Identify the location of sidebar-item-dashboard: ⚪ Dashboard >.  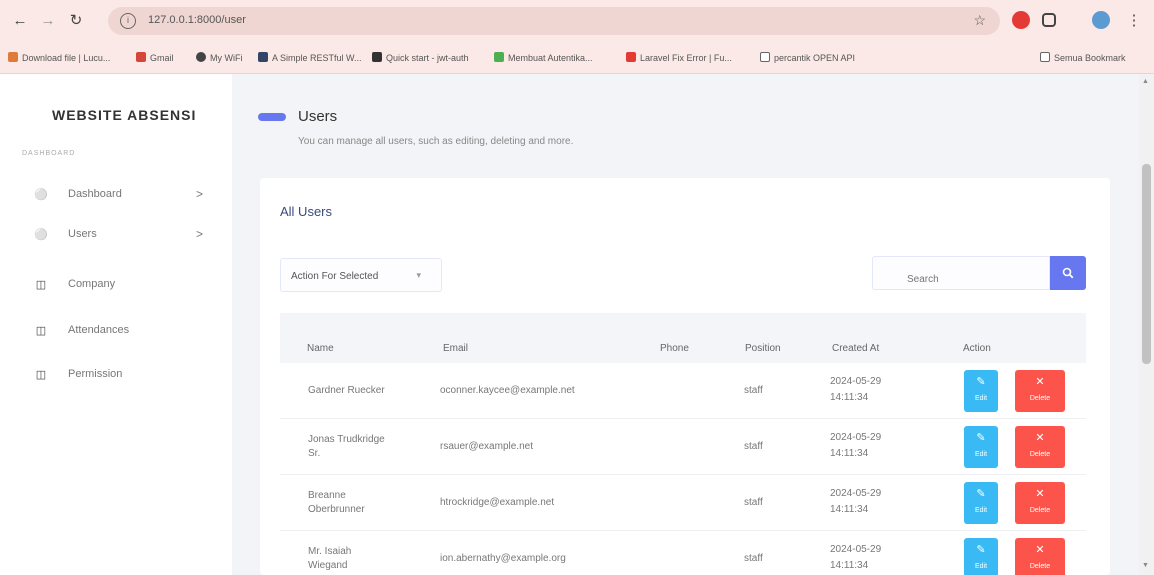
(116, 195).